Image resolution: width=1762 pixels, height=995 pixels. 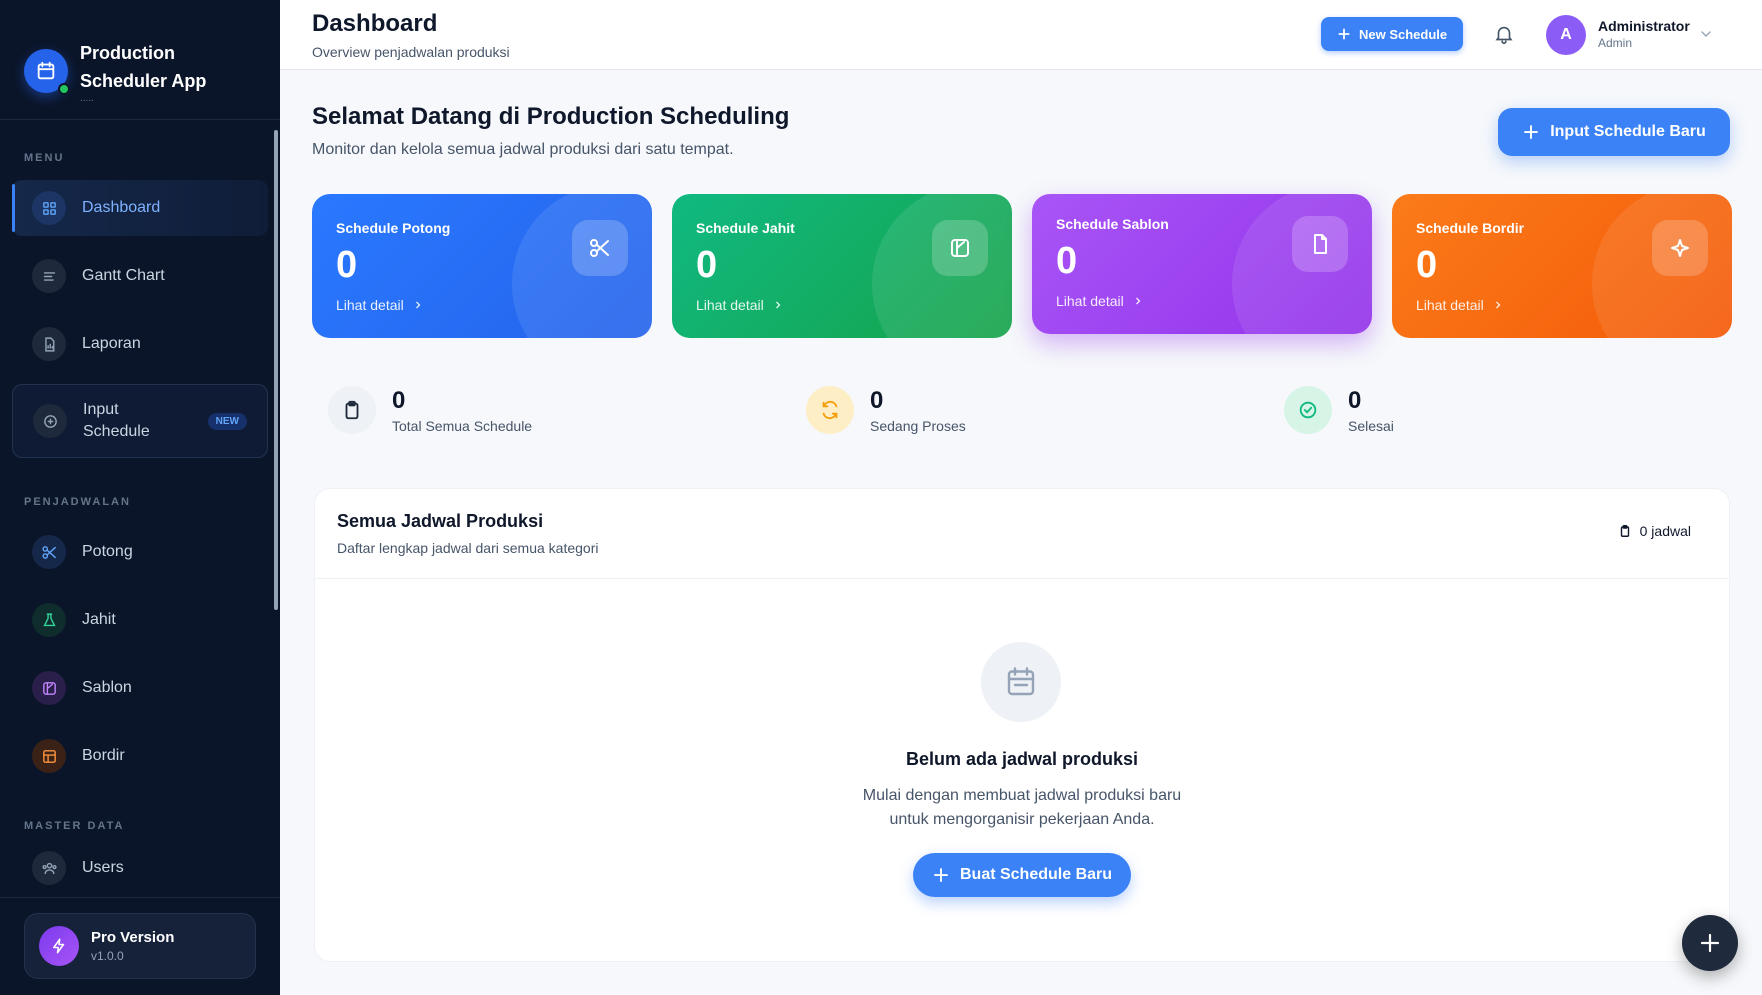 I want to click on sidebar-item-bordir: Bordir, so click(x=140, y=756).